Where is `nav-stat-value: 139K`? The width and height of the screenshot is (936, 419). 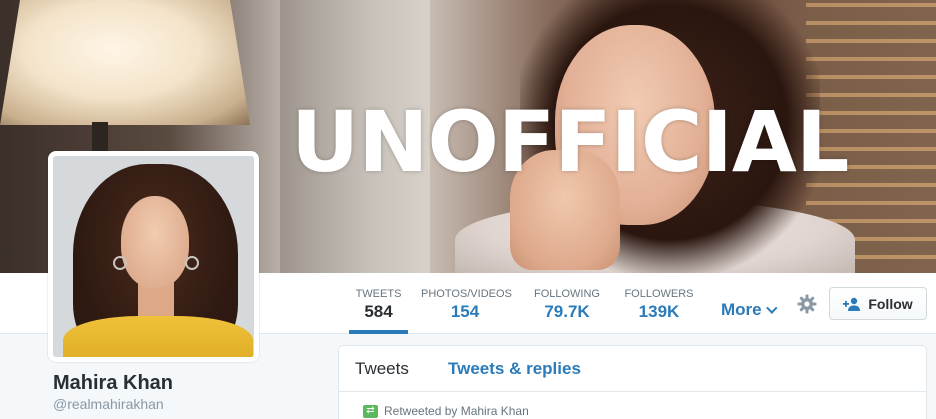 nav-stat-value: 139K is located at coordinates (659, 311).